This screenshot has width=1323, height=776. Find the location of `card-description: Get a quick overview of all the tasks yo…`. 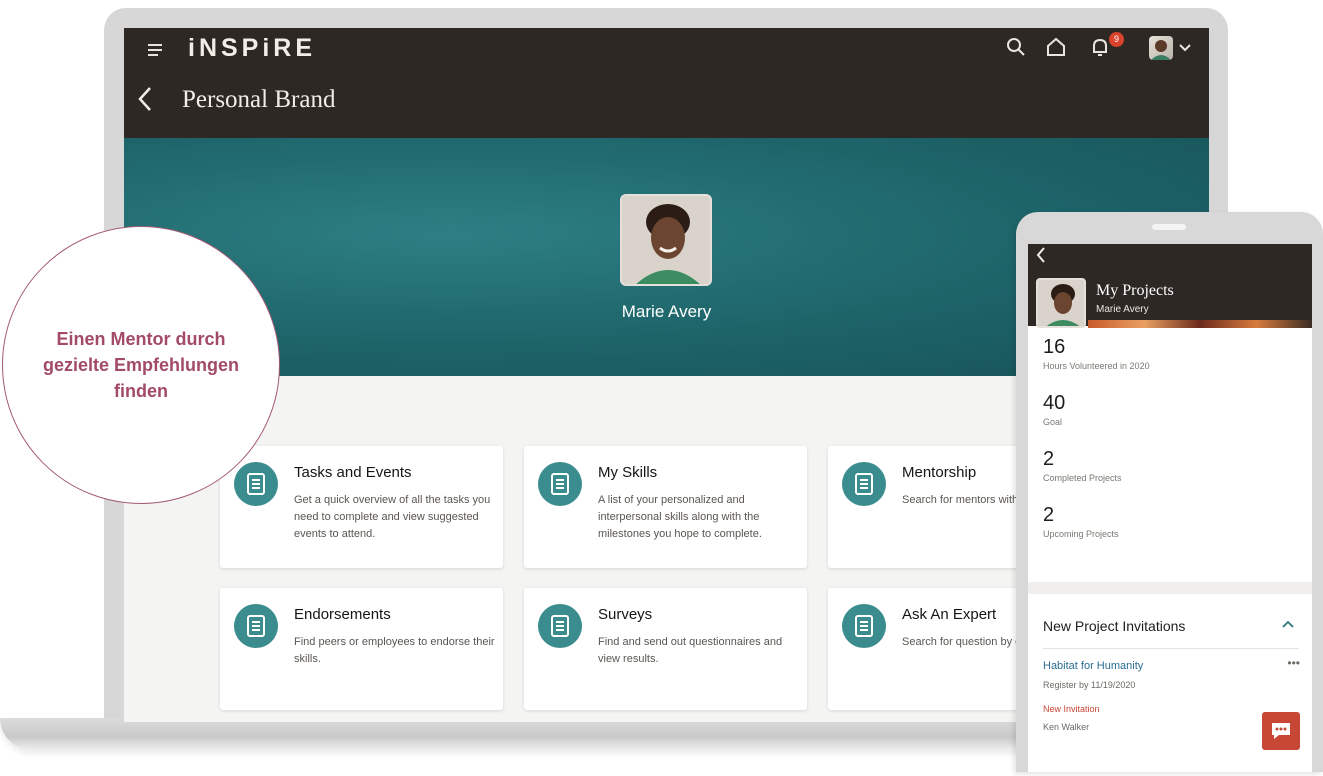

card-description: Get a quick overview of all the tasks yo… is located at coordinates (392, 517).